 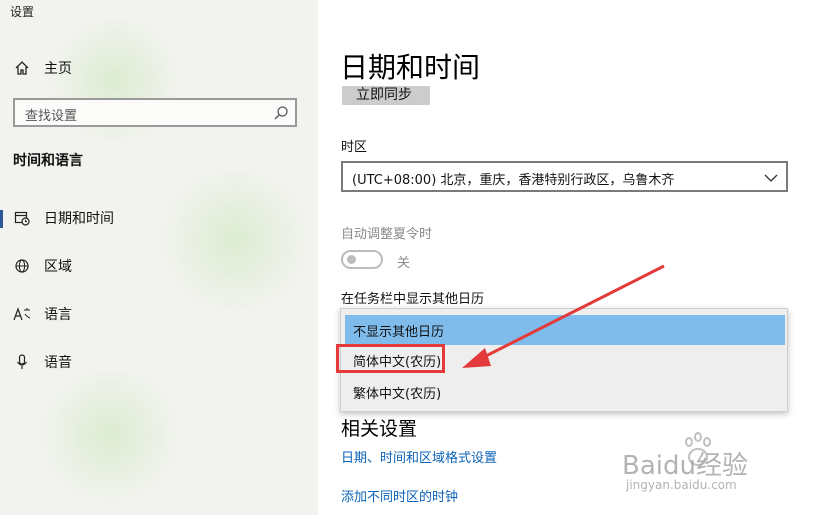 I want to click on option-label: 简体中文(农历), so click(x=397, y=362).